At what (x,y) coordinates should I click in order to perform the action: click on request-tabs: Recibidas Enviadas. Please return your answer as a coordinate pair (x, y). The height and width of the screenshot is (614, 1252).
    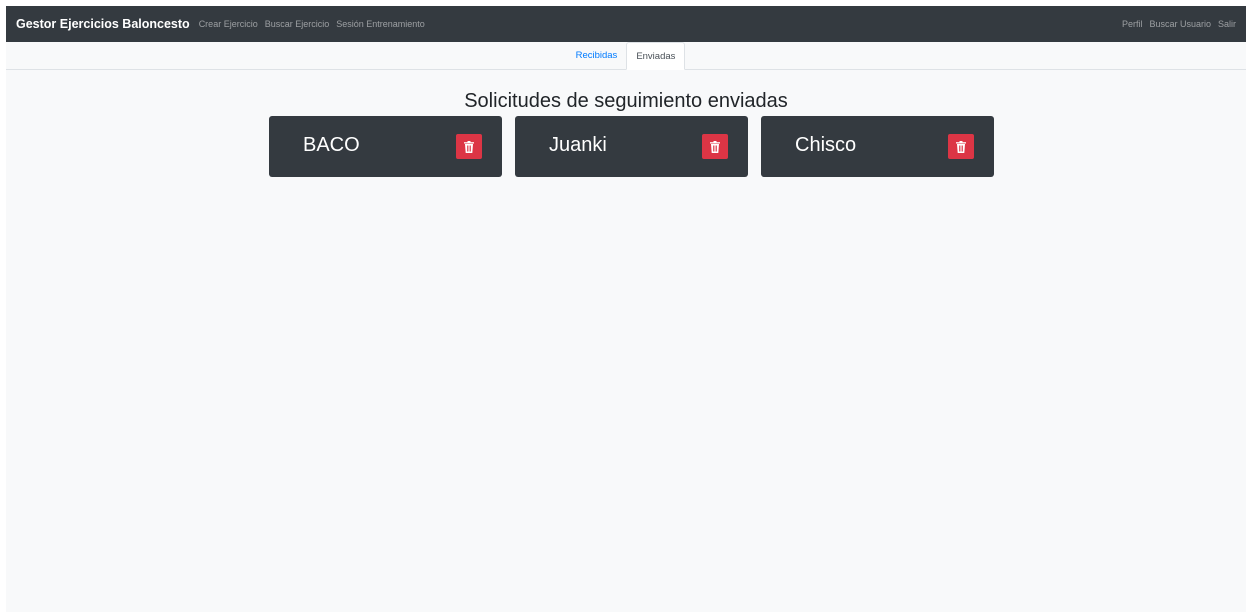
    Looking at the image, I should click on (626, 56).